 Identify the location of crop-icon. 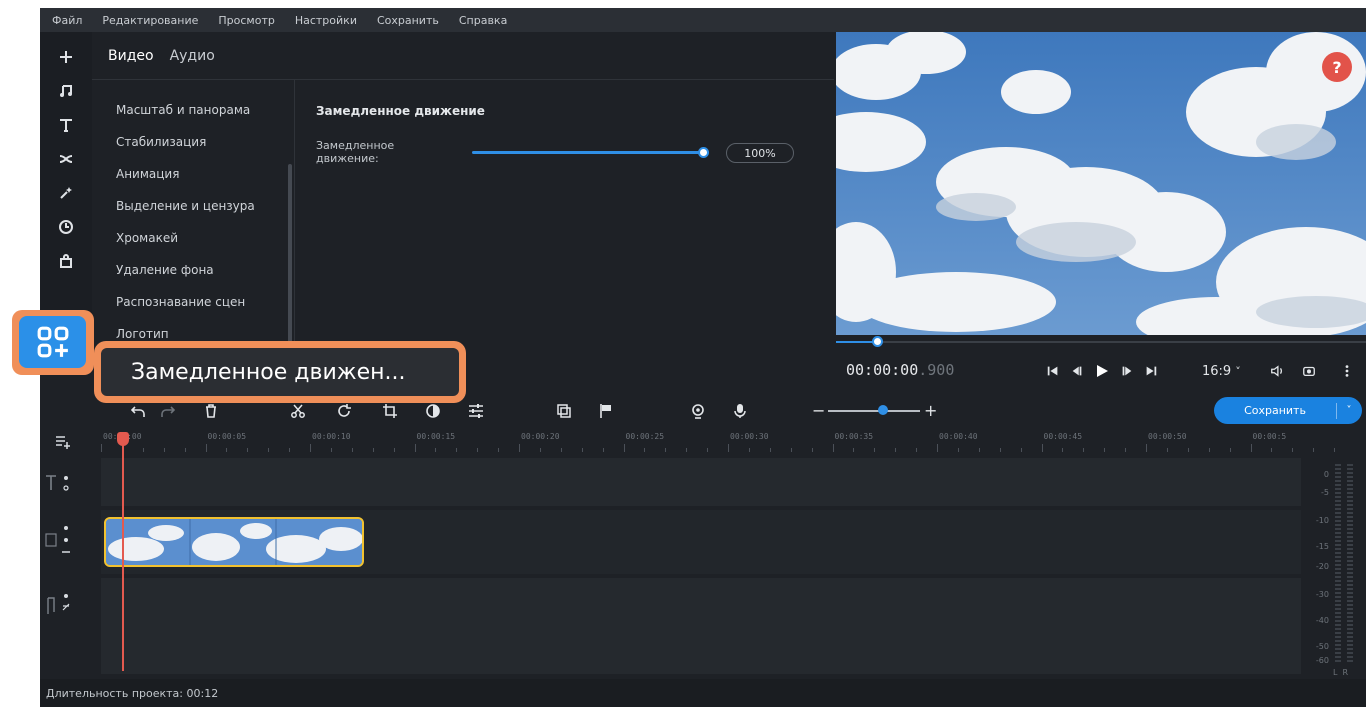
(390, 411).